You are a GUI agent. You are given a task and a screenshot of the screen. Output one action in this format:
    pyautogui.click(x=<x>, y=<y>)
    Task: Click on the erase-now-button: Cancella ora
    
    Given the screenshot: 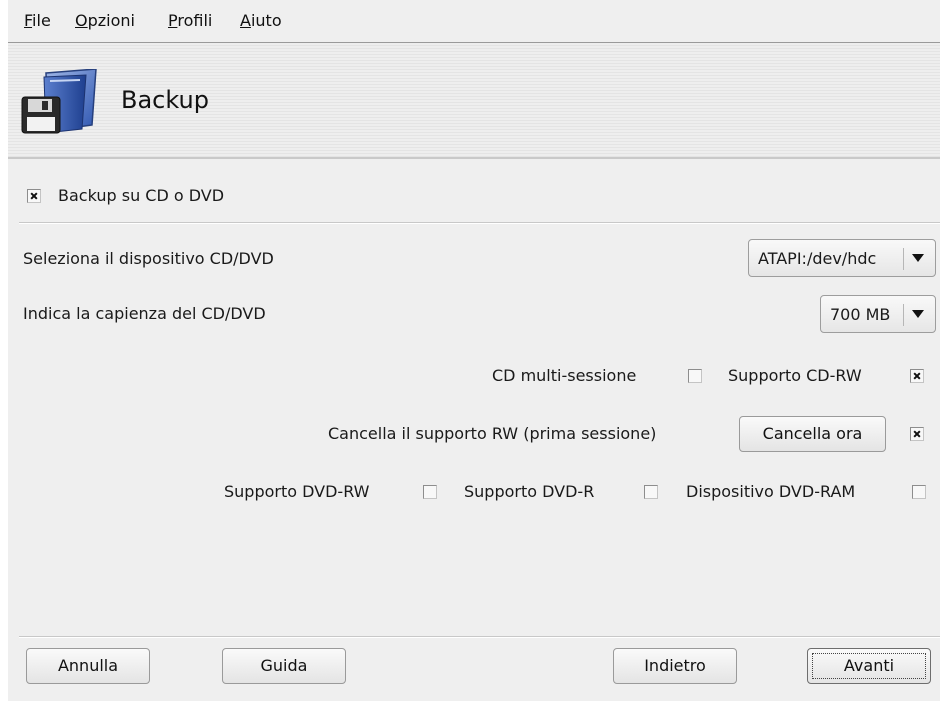 What is the action you would take?
    pyautogui.click(x=812, y=434)
    